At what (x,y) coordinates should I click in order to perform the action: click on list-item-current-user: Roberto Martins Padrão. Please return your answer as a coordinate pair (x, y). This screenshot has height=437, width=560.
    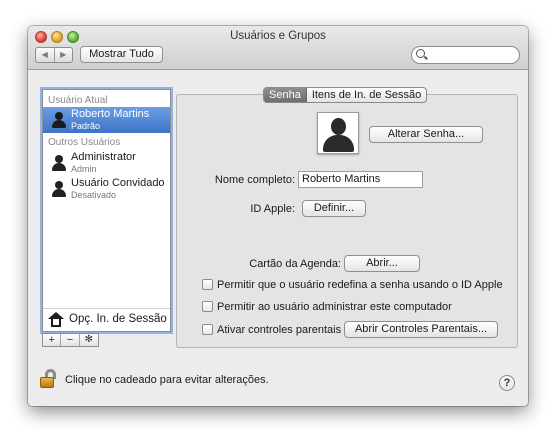
    Looking at the image, I should click on (106, 120).